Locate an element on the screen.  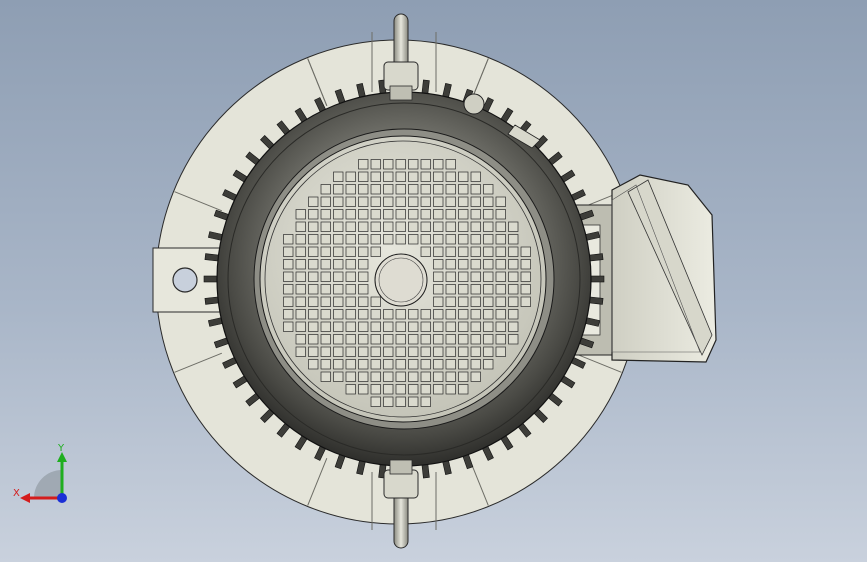
x-arrow-head is located at coordinates (25, 498).